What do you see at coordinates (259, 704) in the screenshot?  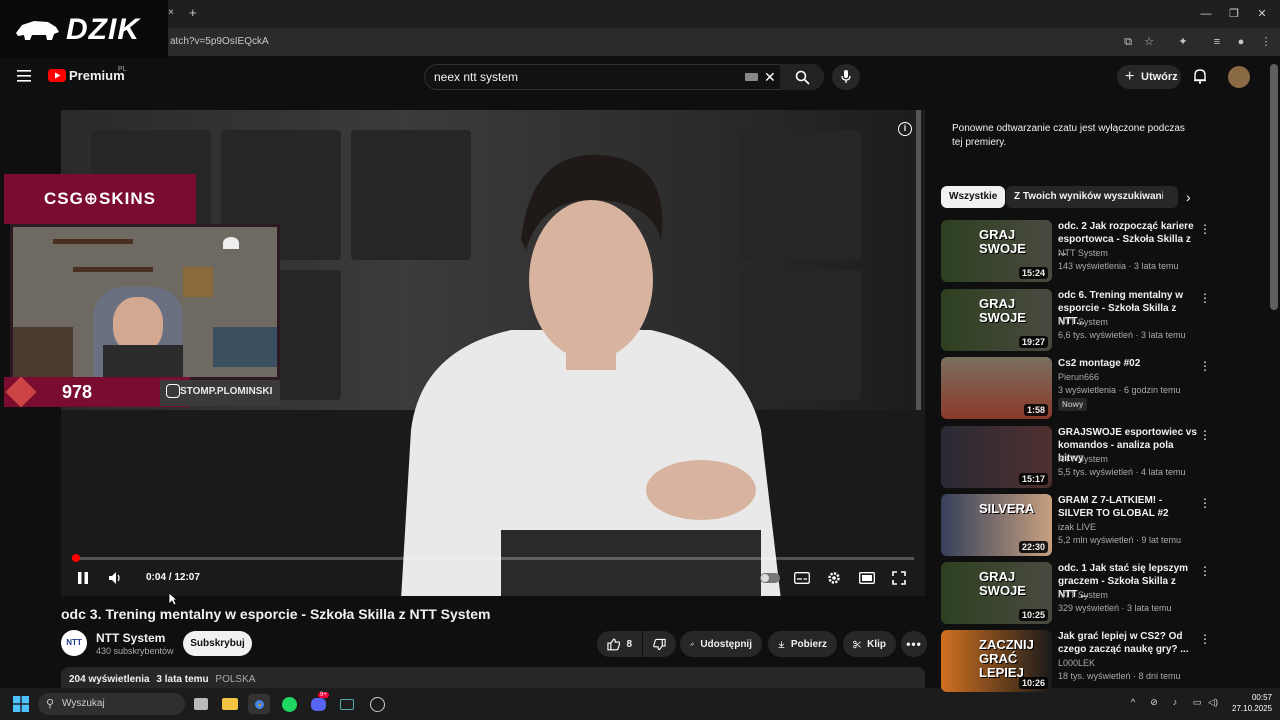 I see `chrome-icon` at bounding box center [259, 704].